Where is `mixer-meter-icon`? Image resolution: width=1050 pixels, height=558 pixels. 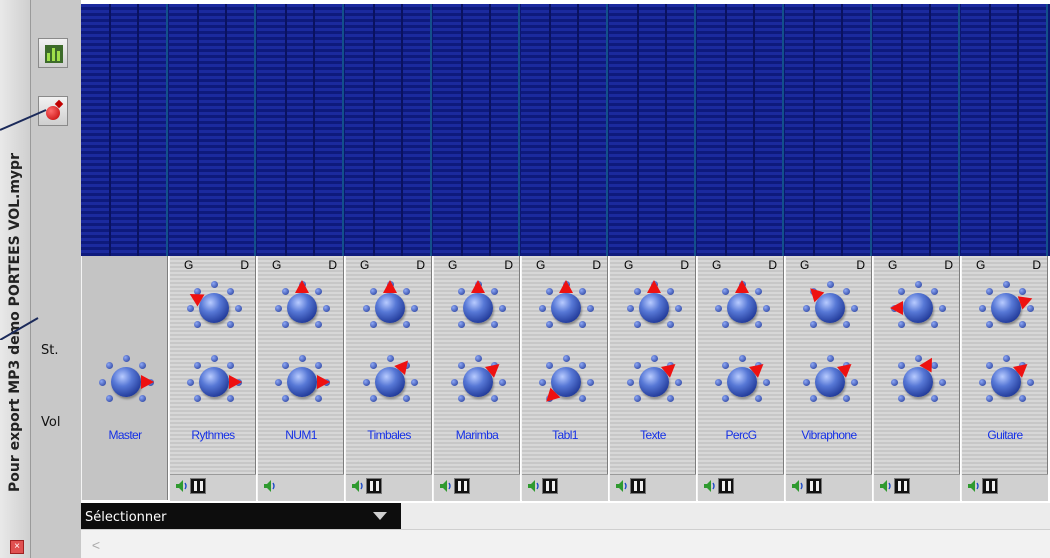 mixer-meter-icon is located at coordinates (54, 54).